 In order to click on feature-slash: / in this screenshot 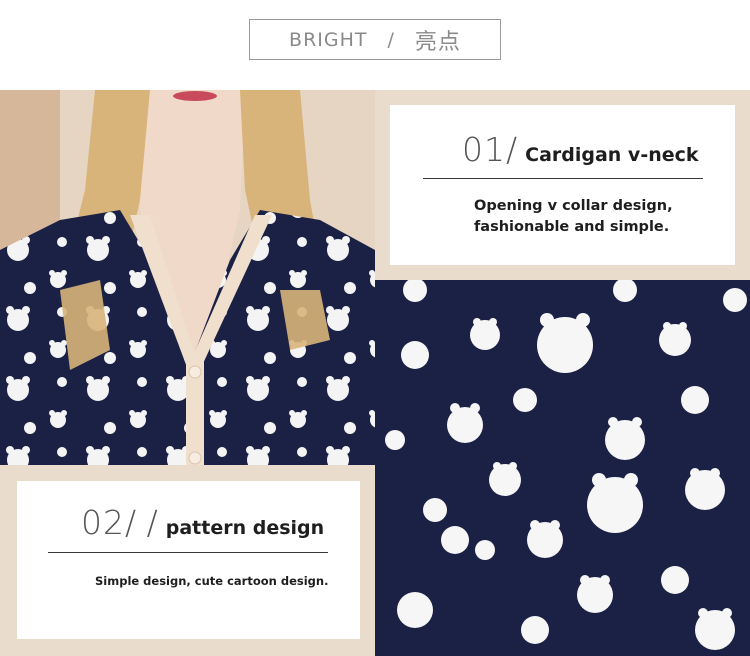, I will do `click(512, 149)`.